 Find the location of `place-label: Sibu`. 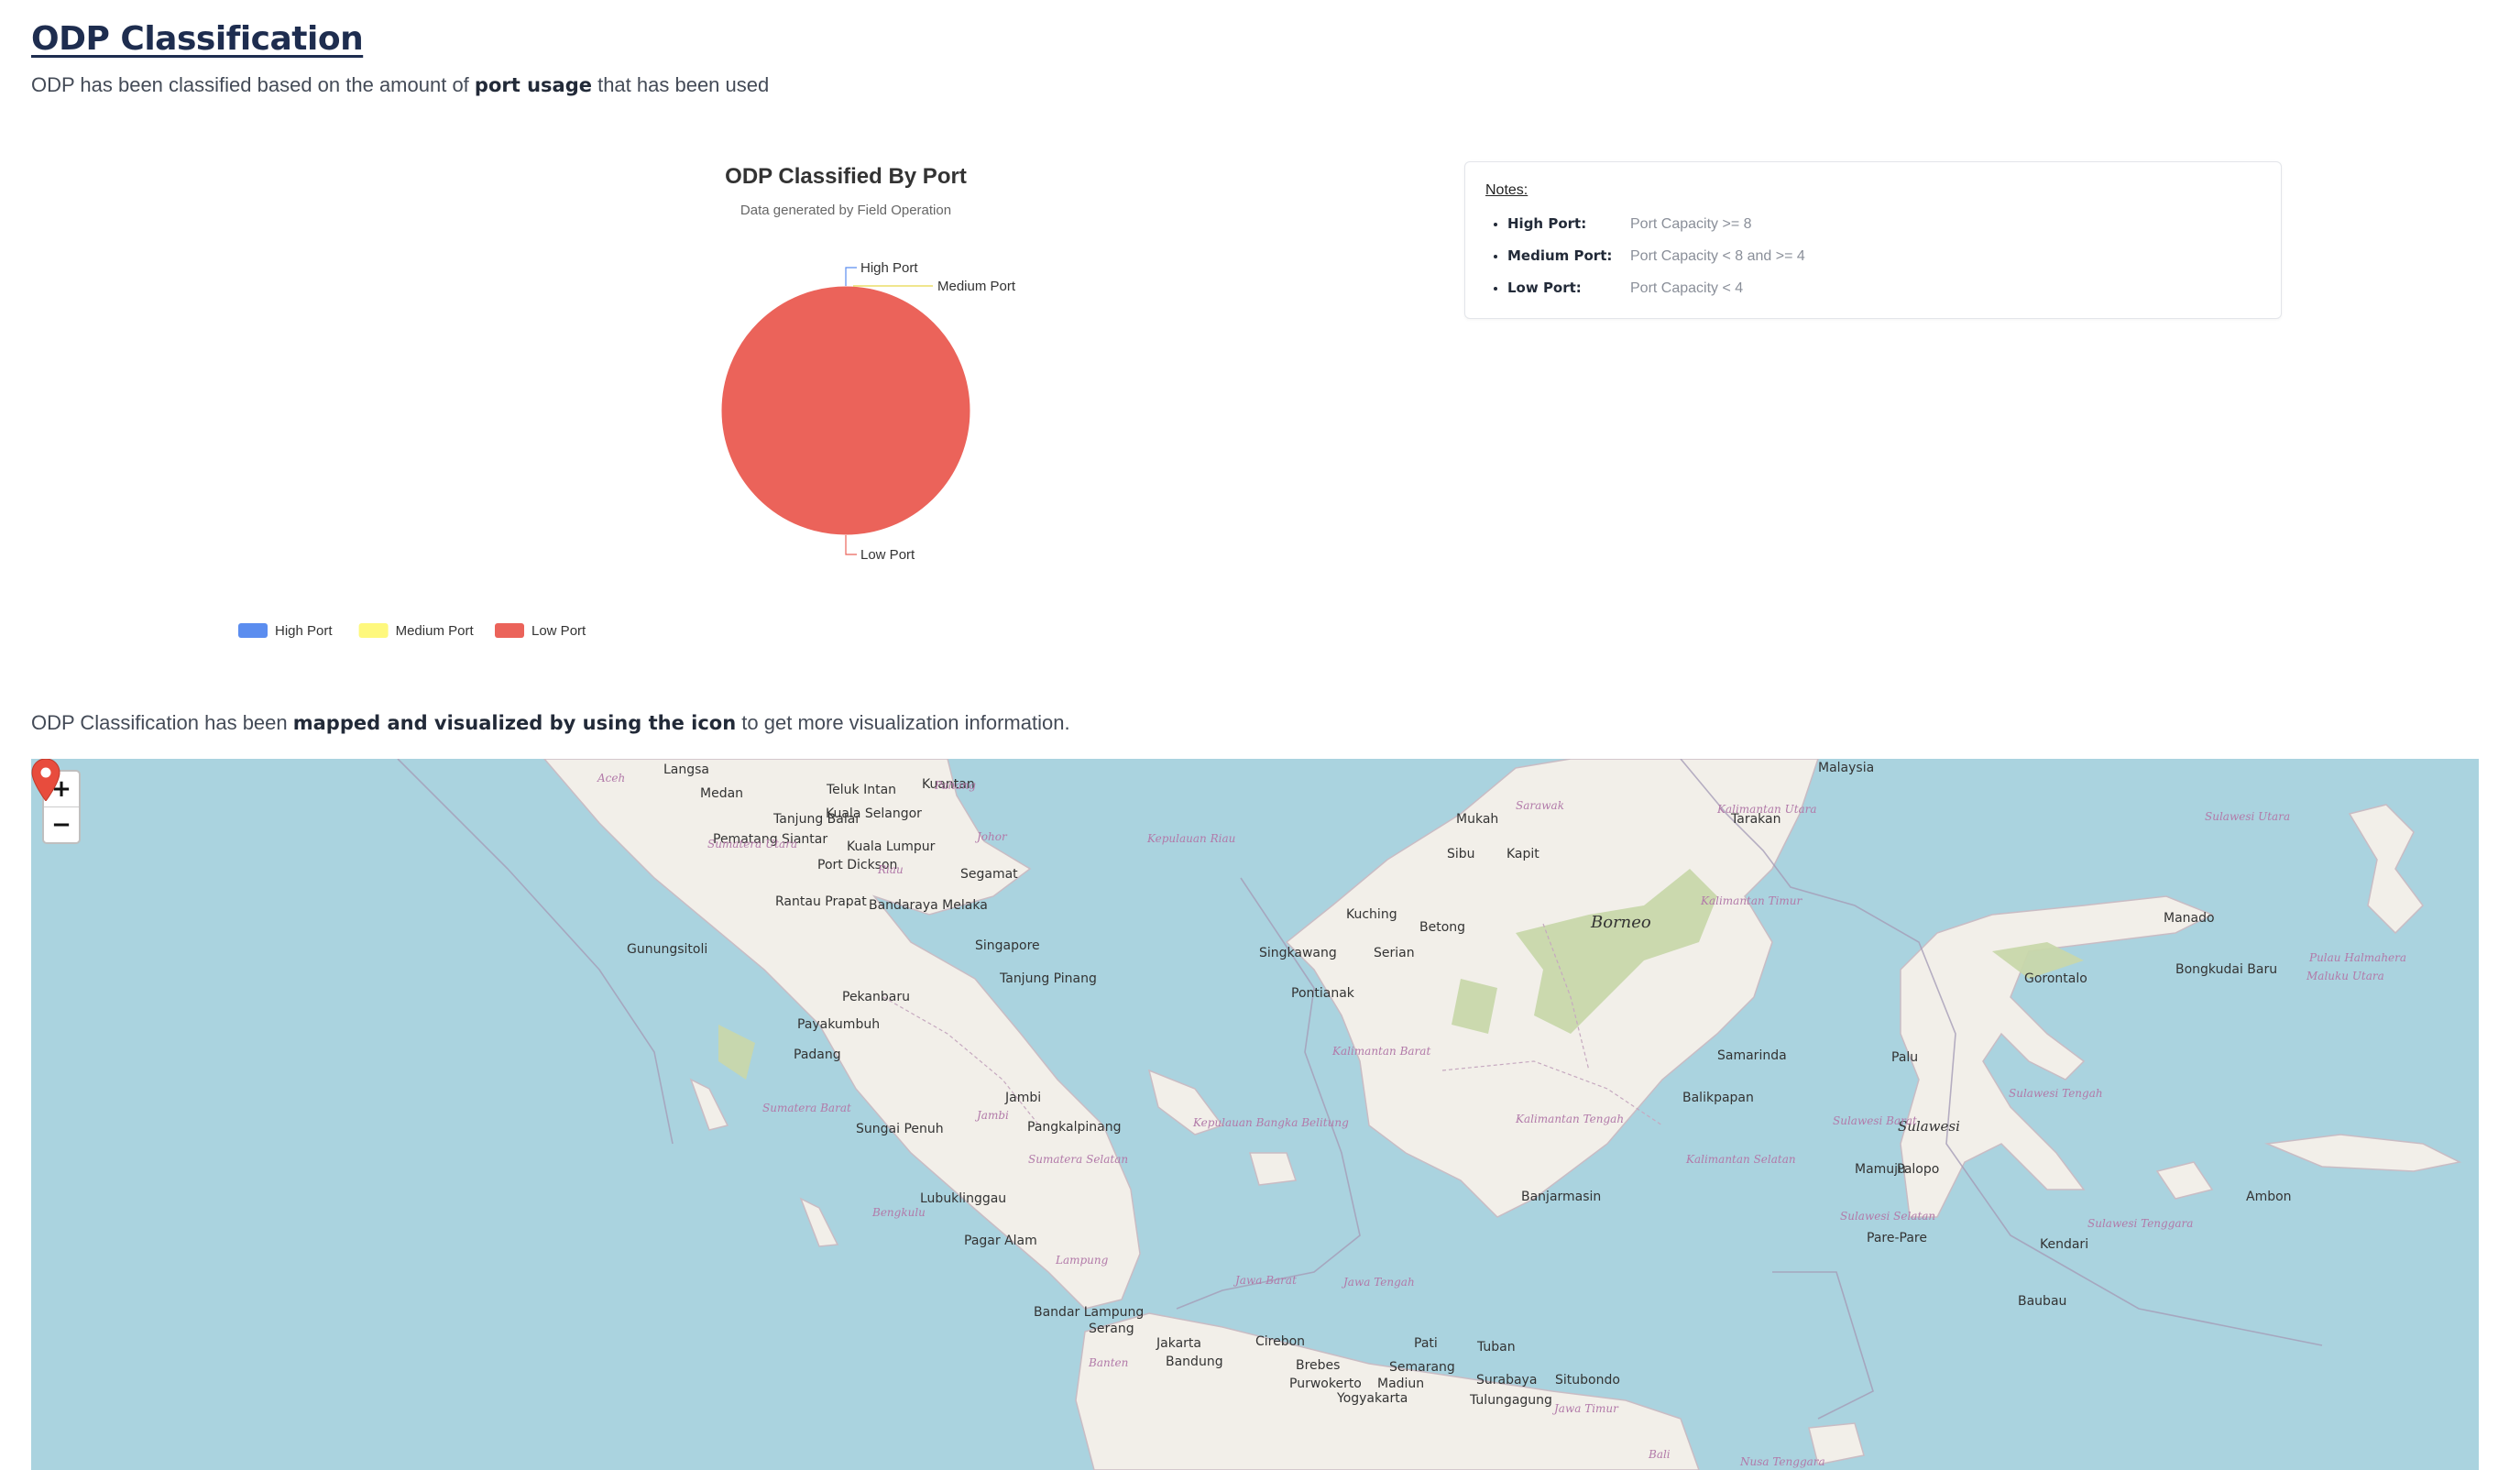

place-label: Sibu is located at coordinates (1461, 854).